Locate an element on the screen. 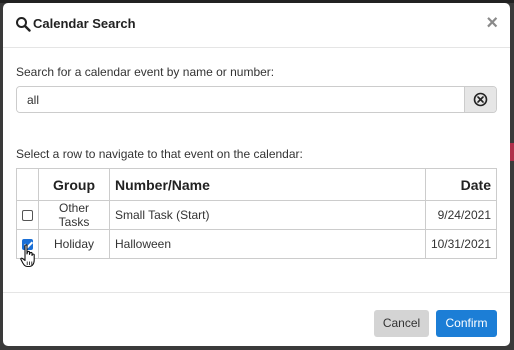  dialog-header: Calendar Search × is located at coordinates (256, 25).